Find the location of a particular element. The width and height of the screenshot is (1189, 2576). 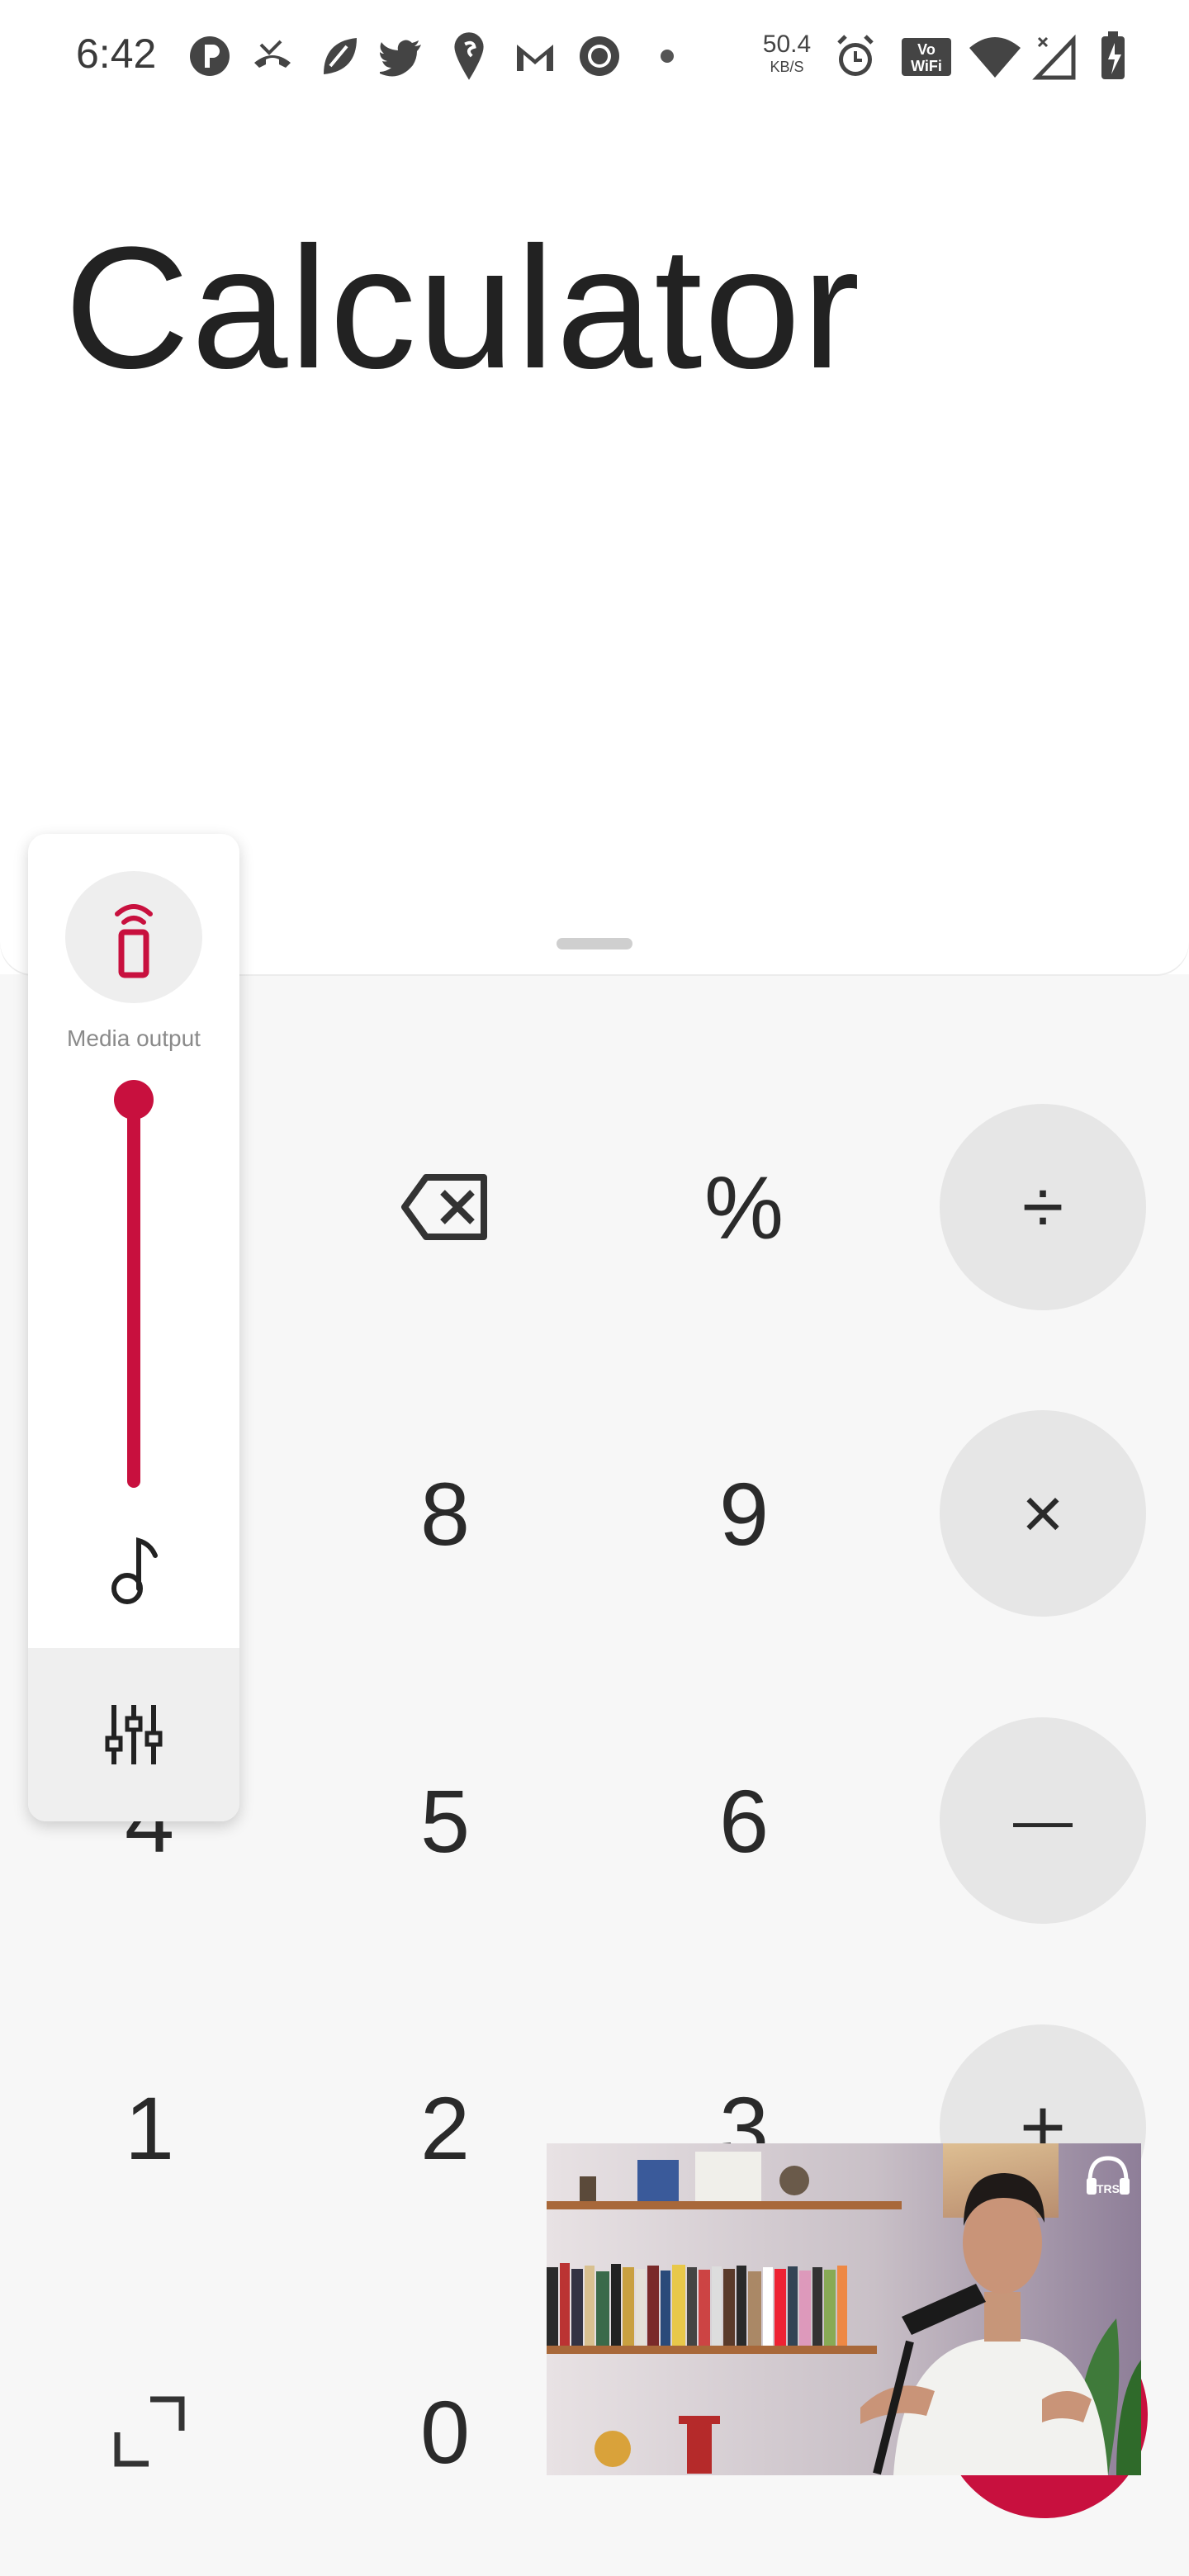

wifi-icon is located at coordinates (995, 56).